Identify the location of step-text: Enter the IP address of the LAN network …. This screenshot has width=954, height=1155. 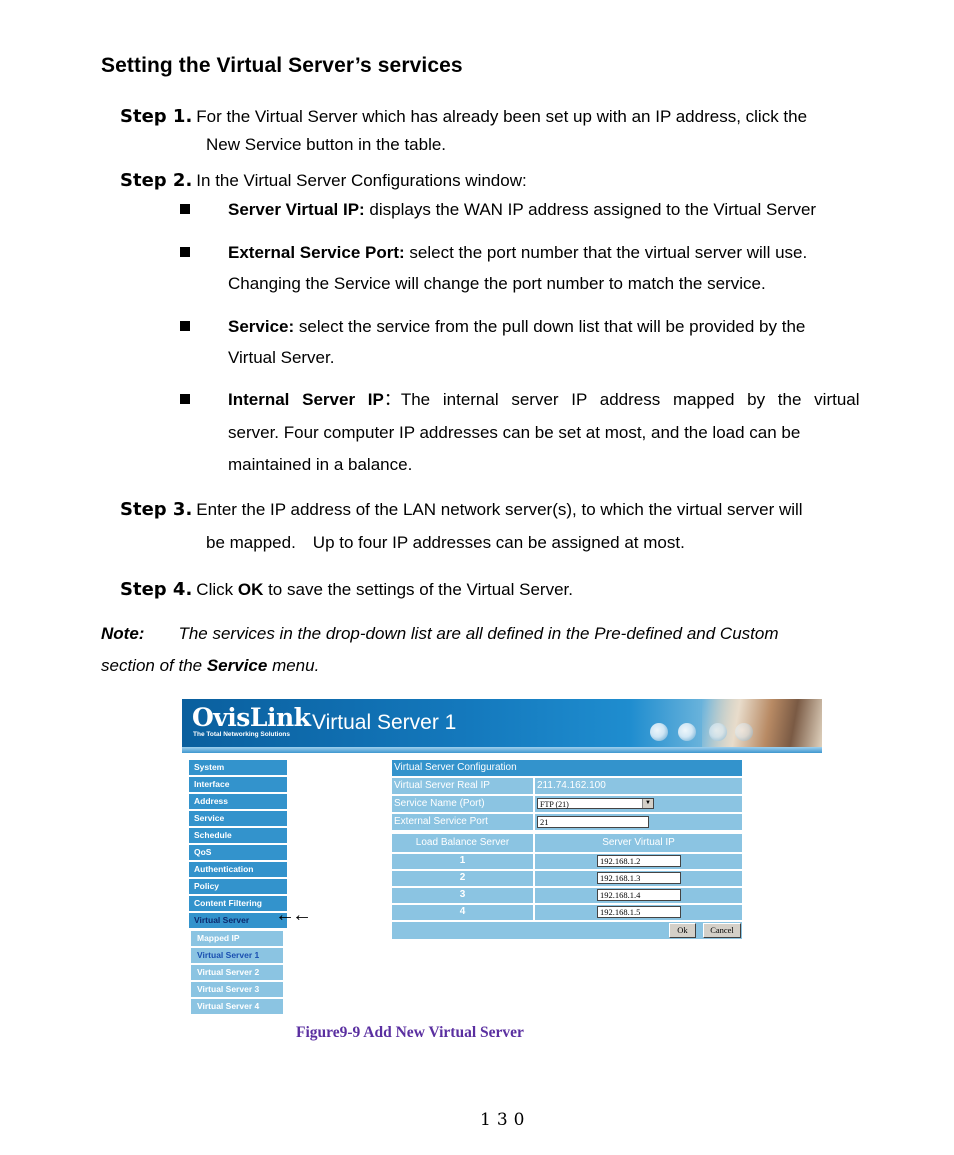
(499, 509).